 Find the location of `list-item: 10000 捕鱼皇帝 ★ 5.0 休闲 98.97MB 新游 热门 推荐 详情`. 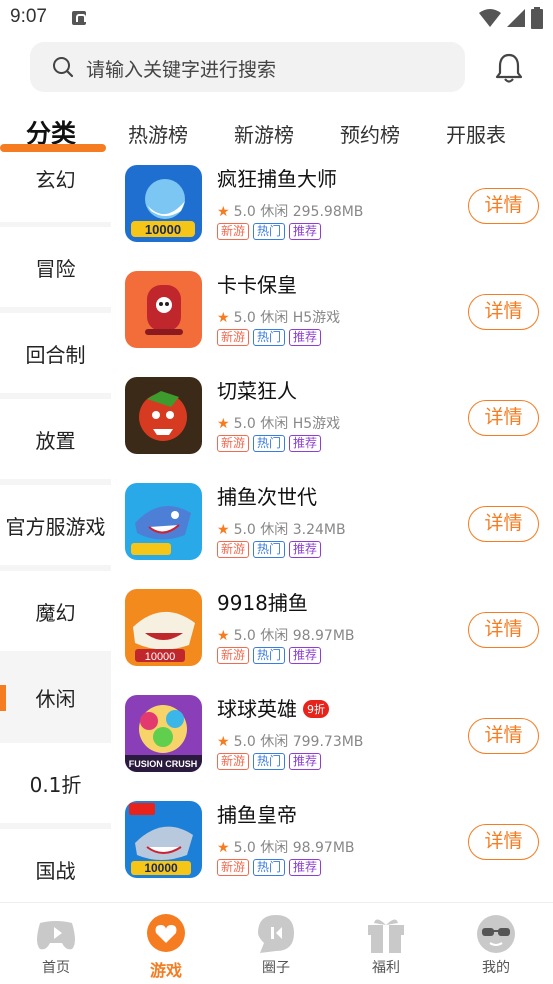

list-item: 10000 捕鱼皇帝 ★ 5.0 休闲 98.97MB 新游 热门 推荐 详情 is located at coordinates (334, 843).